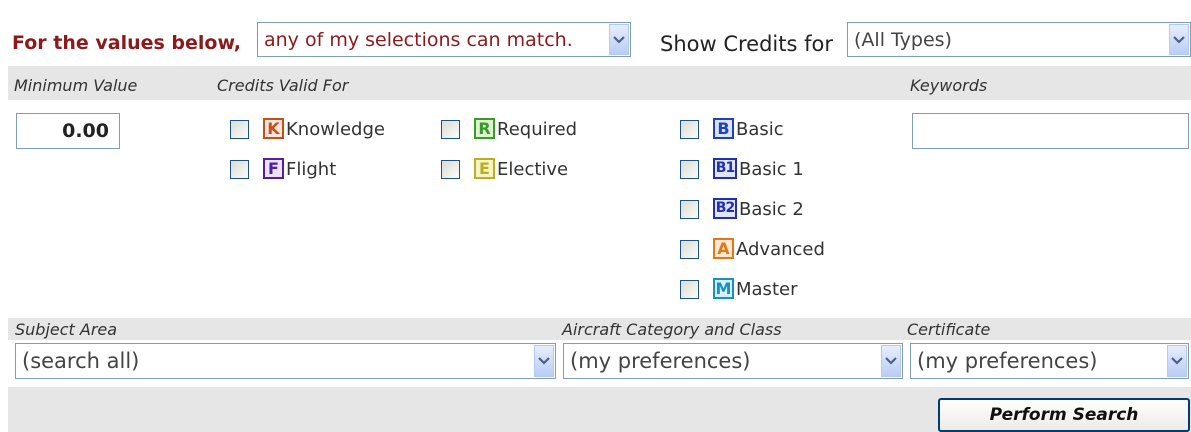 This screenshot has width=1191, height=432. I want to click on credit-option-label: Advanced, so click(780, 249).